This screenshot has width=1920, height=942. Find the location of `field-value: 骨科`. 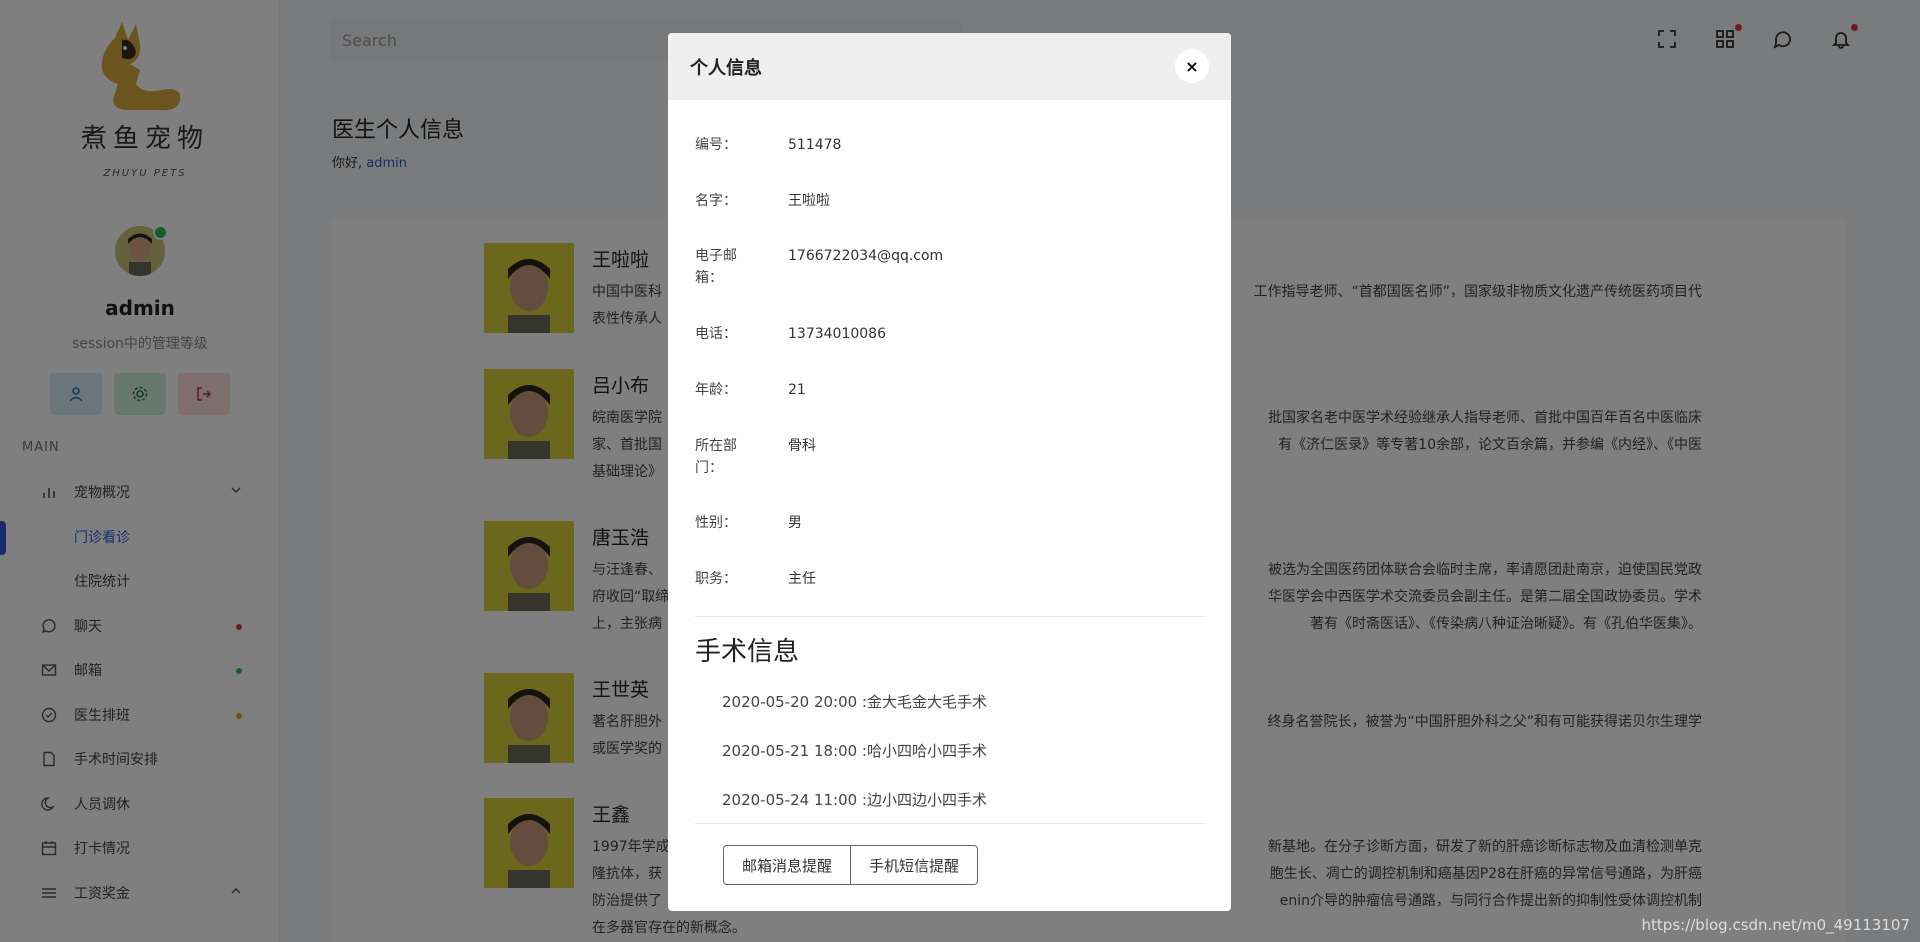

field-value: 骨科 is located at coordinates (802, 446).